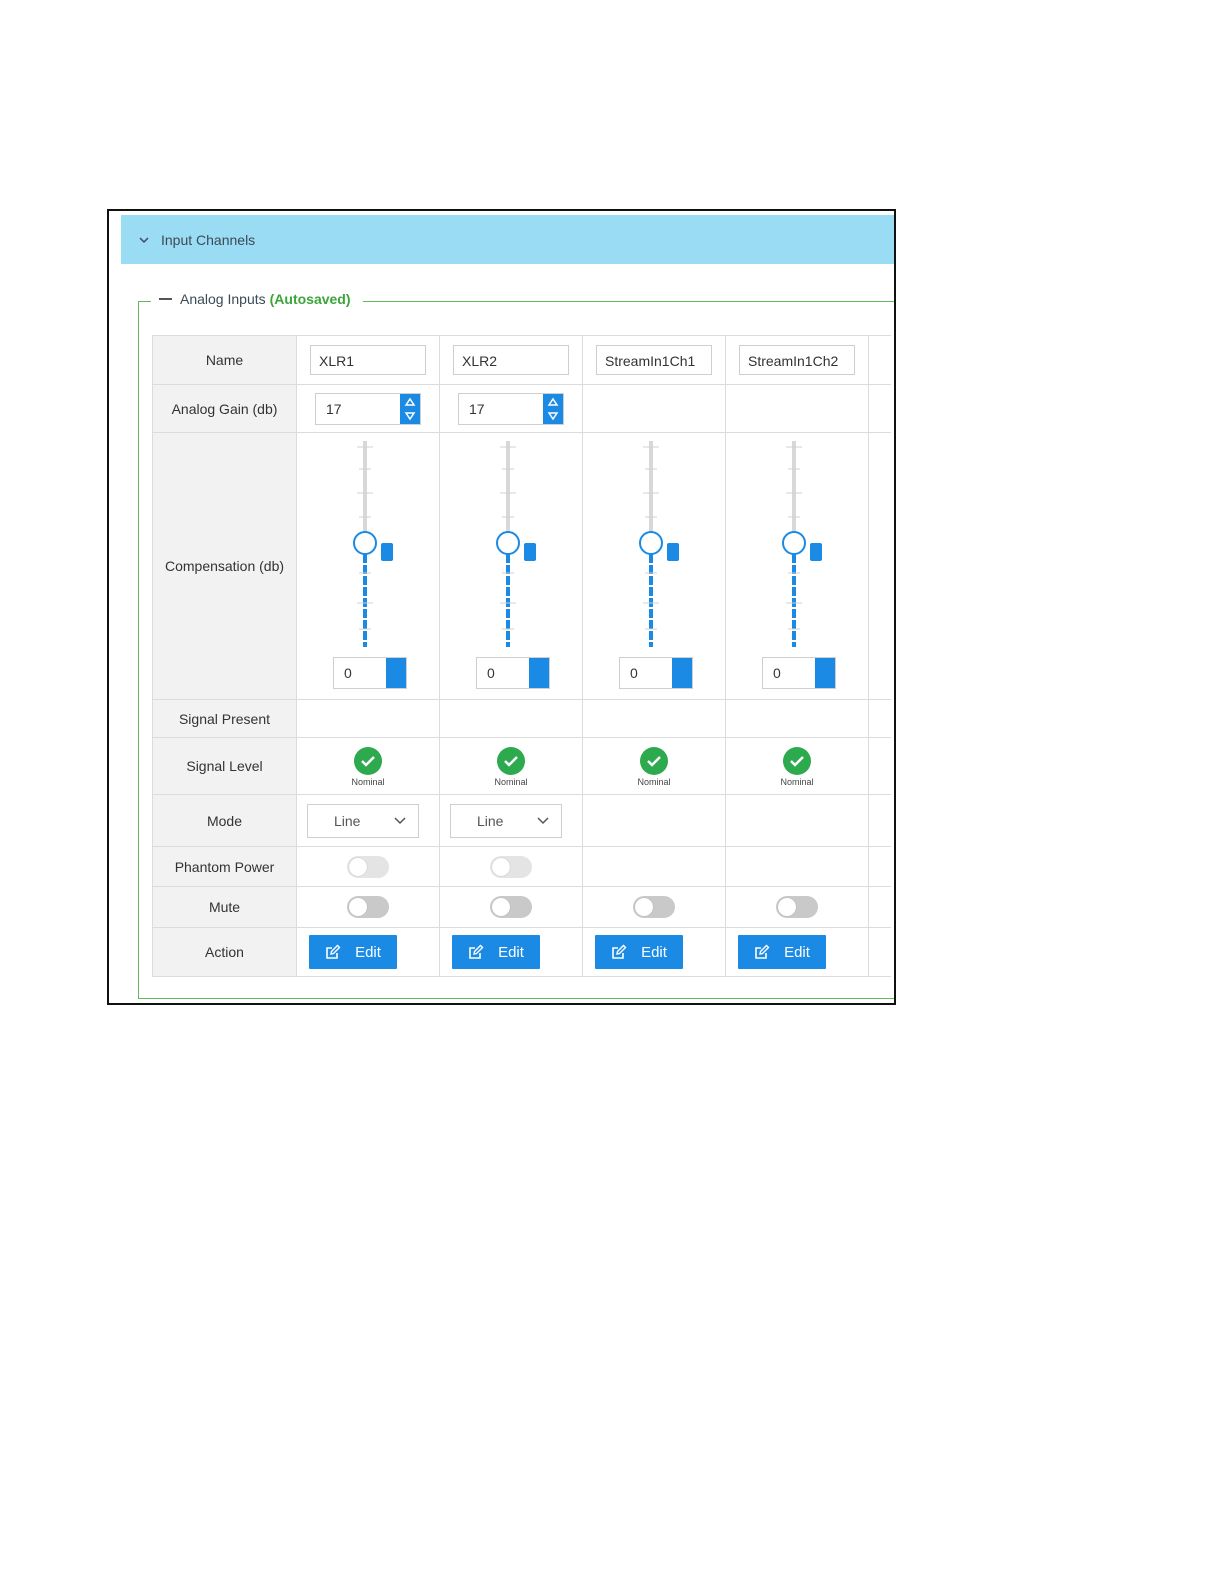 The image size is (1224, 1584). Describe the element at coordinates (224, 766) in the screenshot. I see `row-label-signal-level: Signal Level` at that location.